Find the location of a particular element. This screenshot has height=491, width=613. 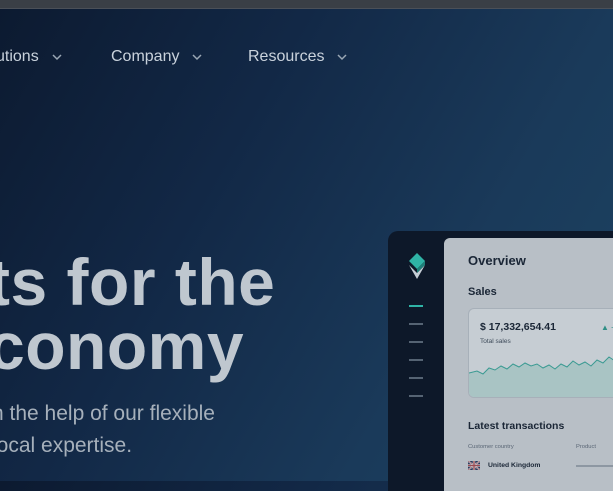

nav-item-label: utions is located at coordinates (19, 56).